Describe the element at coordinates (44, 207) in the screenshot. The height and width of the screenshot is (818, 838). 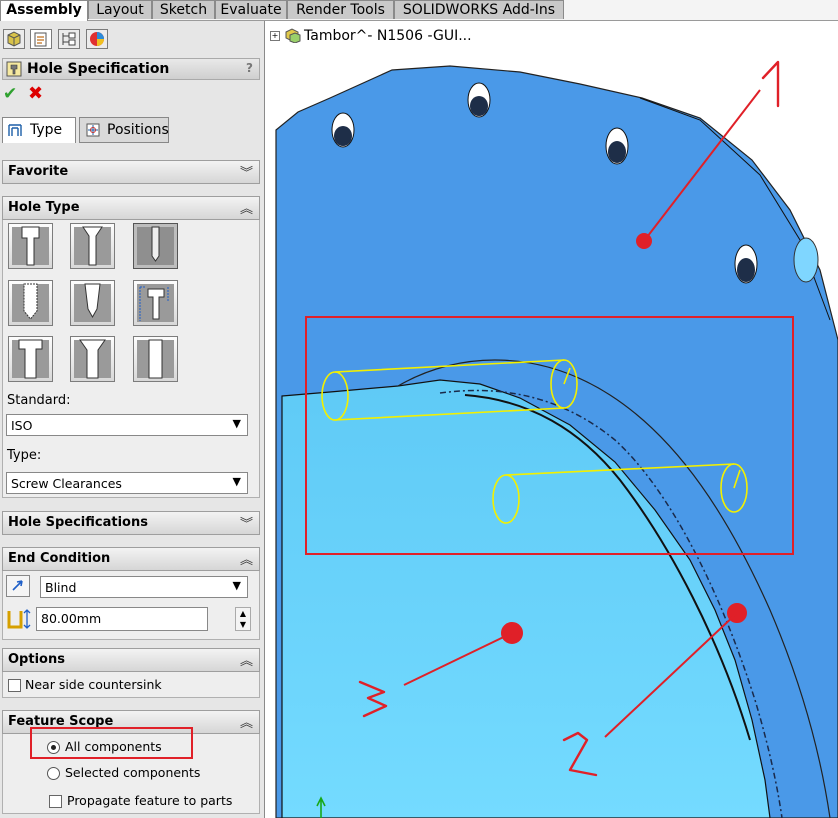
I see `hole-type-title: Hole Type` at that location.